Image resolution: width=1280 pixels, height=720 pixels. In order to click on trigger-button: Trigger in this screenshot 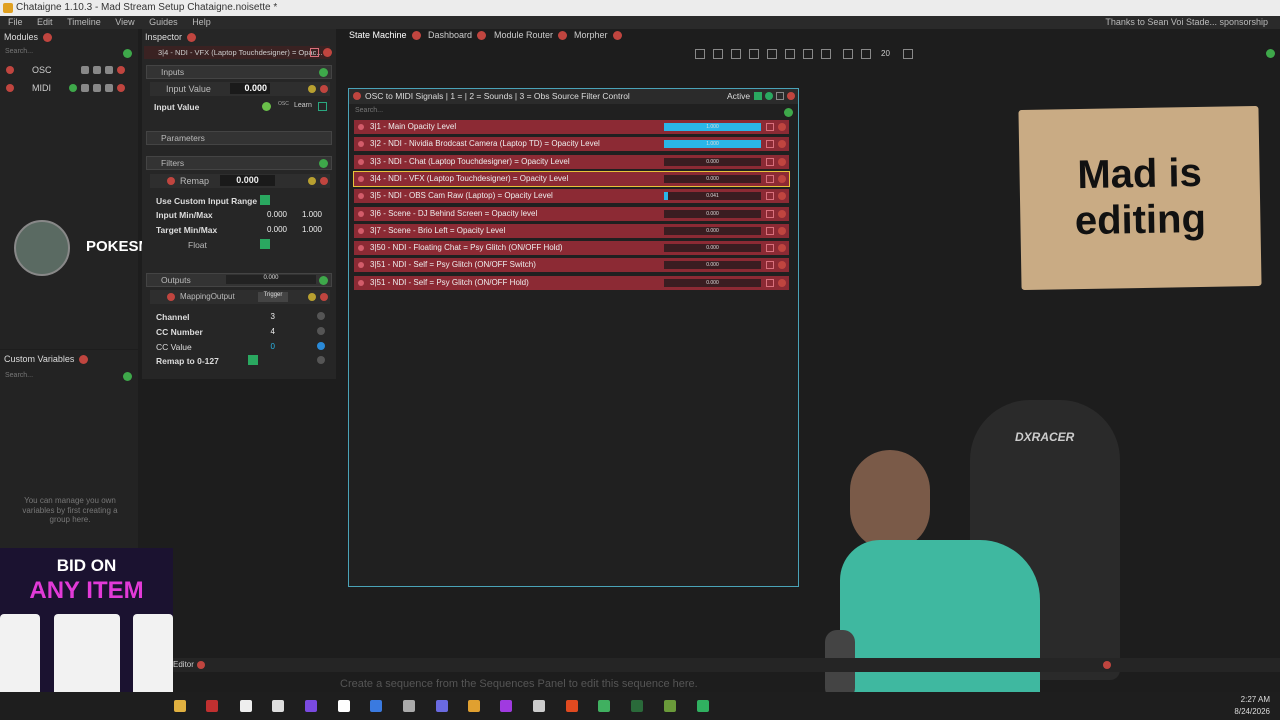, I will do `click(273, 297)`.